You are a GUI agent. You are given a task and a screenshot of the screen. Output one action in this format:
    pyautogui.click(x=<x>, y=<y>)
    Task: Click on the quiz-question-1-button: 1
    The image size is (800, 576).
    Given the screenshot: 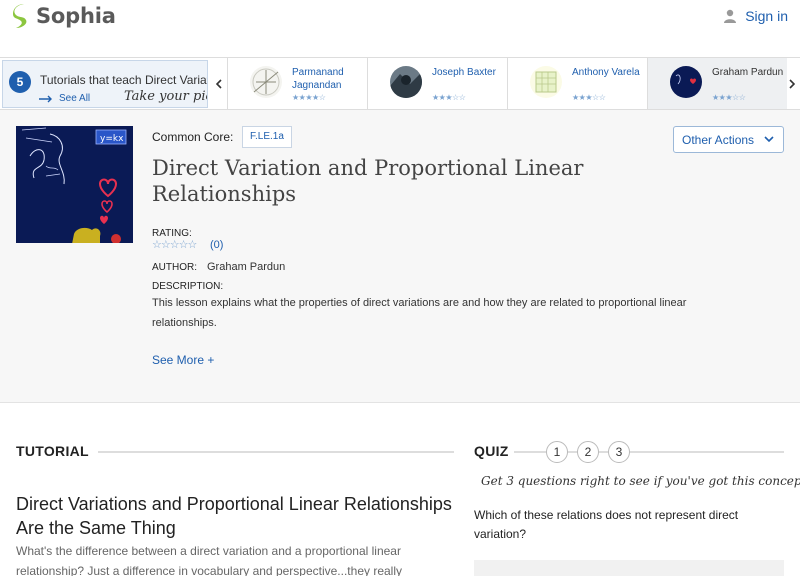 What is the action you would take?
    pyautogui.click(x=557, y=452)
    